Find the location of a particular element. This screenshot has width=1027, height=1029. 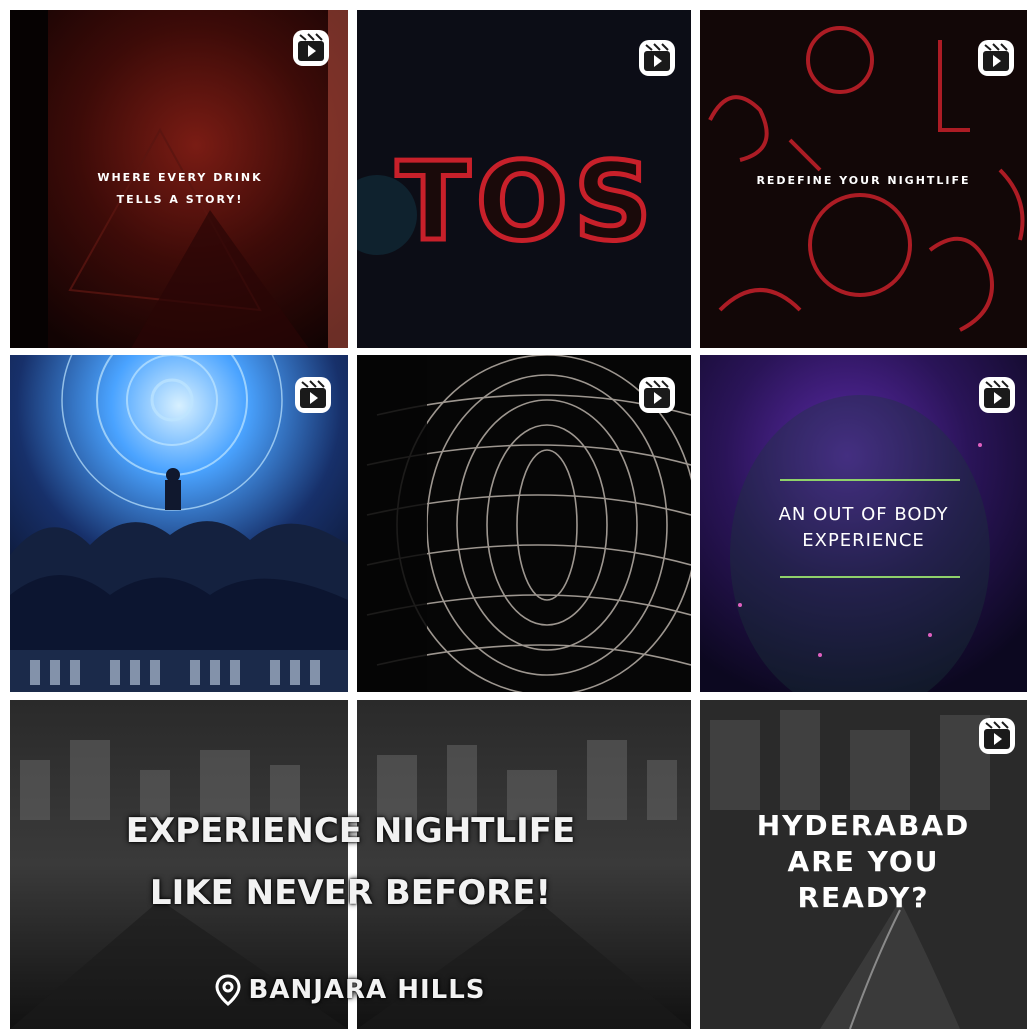

location-name: BANJARA HILLS is located at coordinates (367, 990).